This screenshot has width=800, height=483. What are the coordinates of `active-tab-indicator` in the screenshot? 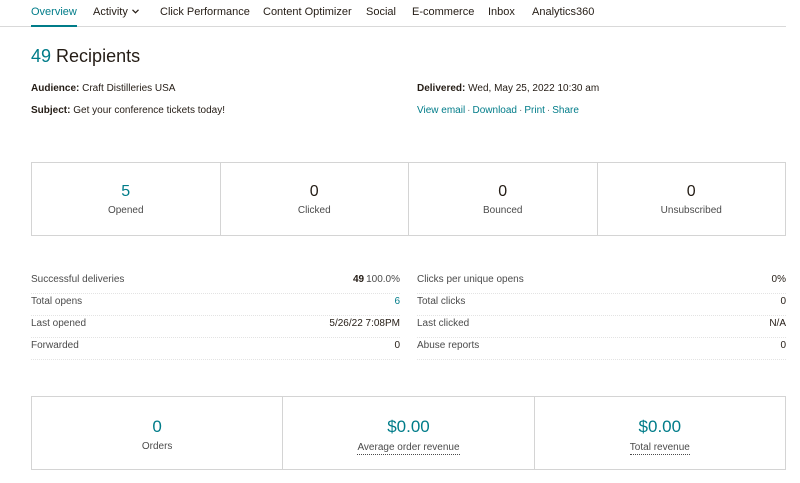 It's located at (54, 26).